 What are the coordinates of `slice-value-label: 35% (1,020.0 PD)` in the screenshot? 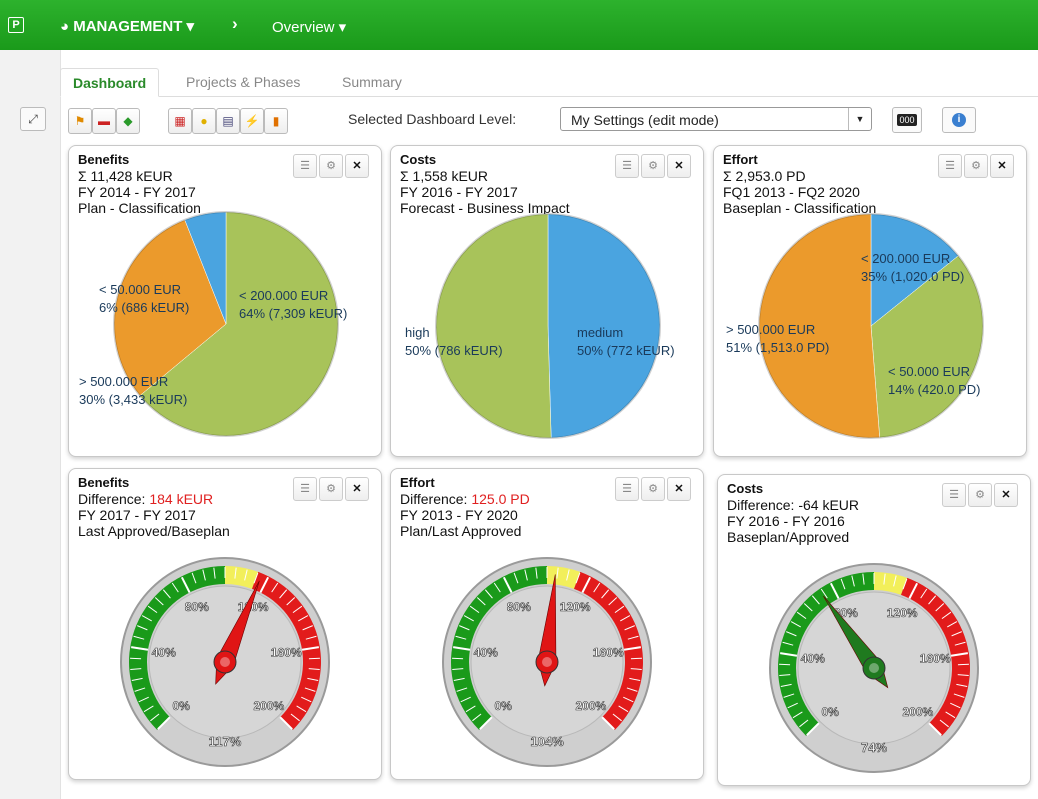 It's located at (912, 276).